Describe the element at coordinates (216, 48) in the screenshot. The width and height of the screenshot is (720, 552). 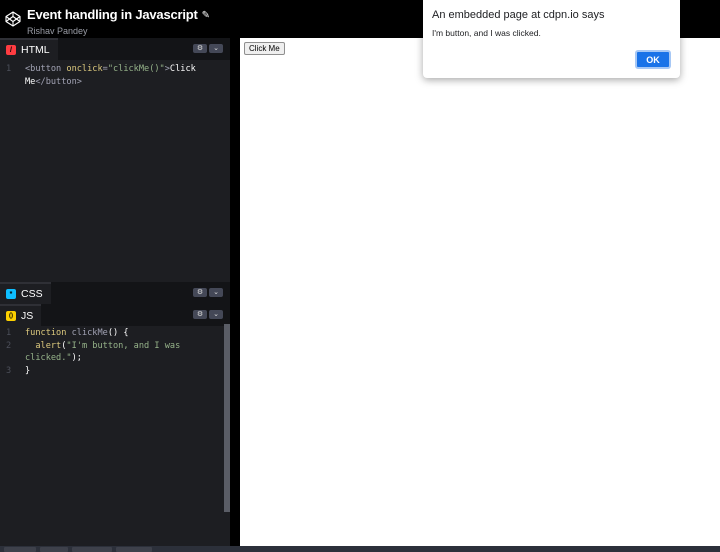
I see `html-collapse-icon: ⌄` at that location.